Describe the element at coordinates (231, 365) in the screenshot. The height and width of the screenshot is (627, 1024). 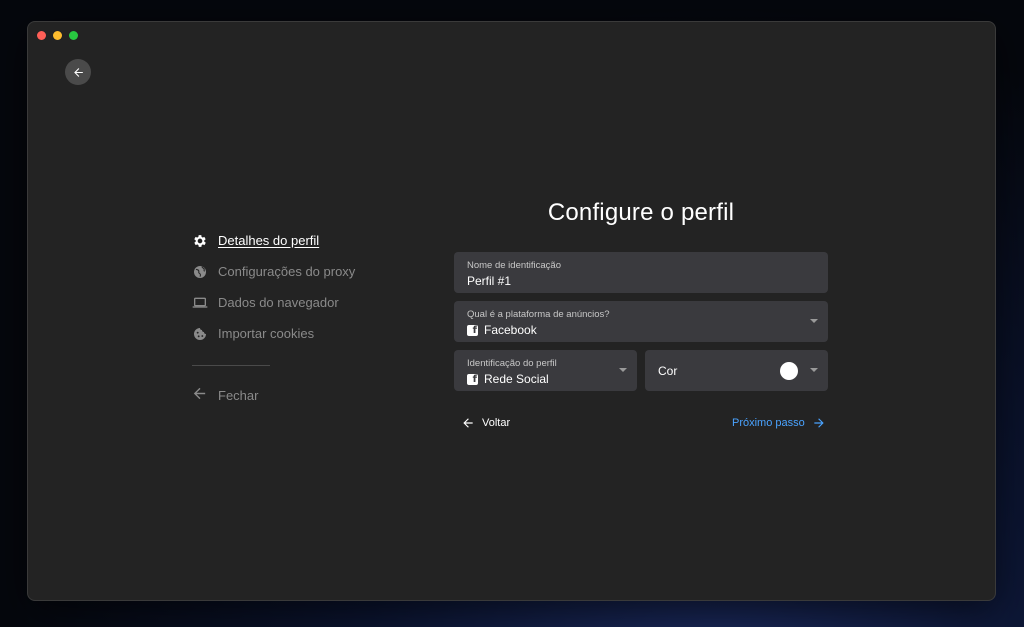
I see `steps-divider` at that location.